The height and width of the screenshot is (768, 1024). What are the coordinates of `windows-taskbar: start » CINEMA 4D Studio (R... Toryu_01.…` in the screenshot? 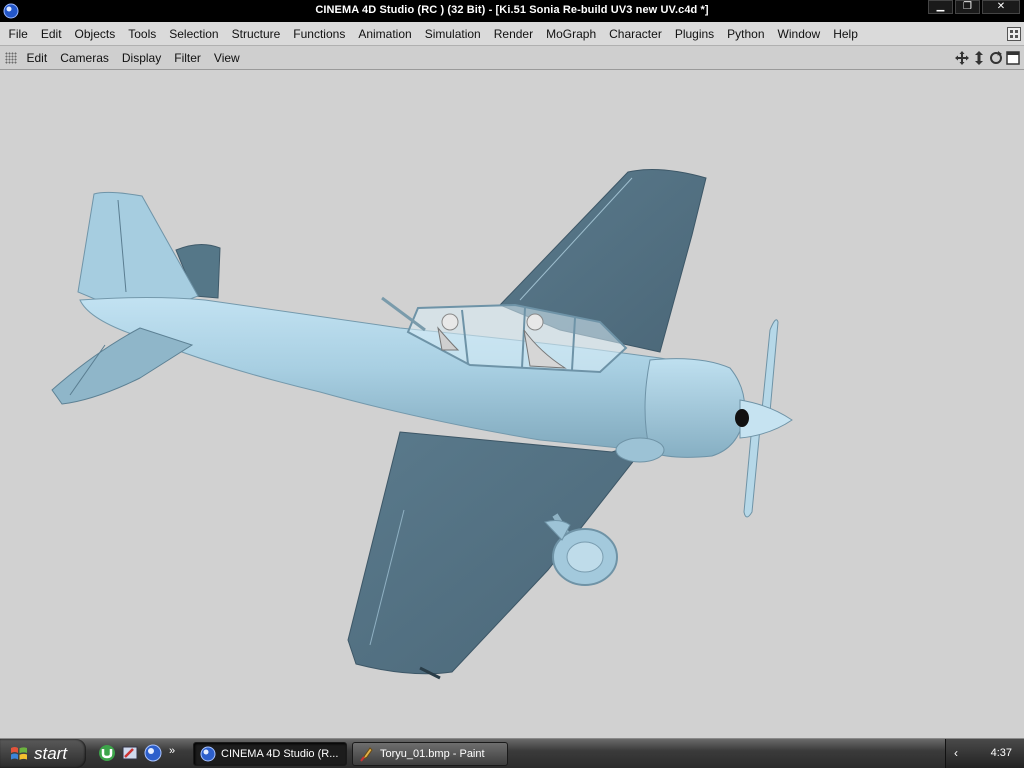 It's located at (512, 753).